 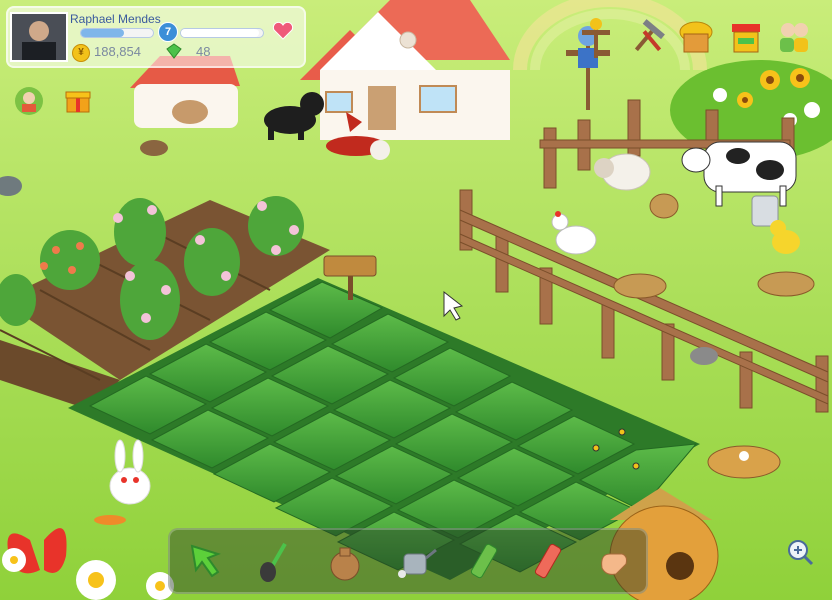 I want to click on gift-icon, so click(x=78, y=100).